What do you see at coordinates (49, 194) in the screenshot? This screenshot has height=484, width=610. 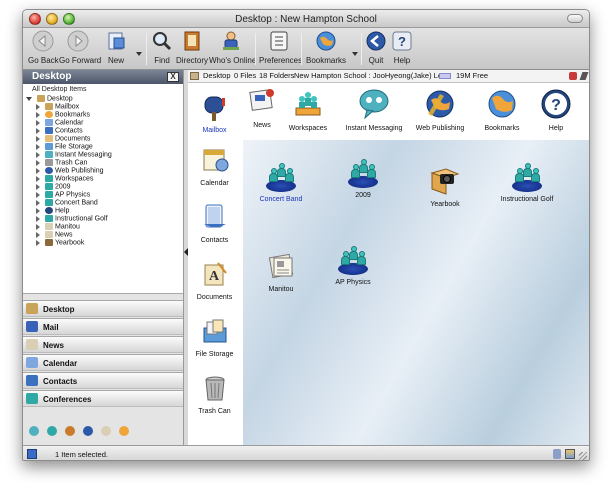 I see `group-icon` at bounding box center [49, 194].